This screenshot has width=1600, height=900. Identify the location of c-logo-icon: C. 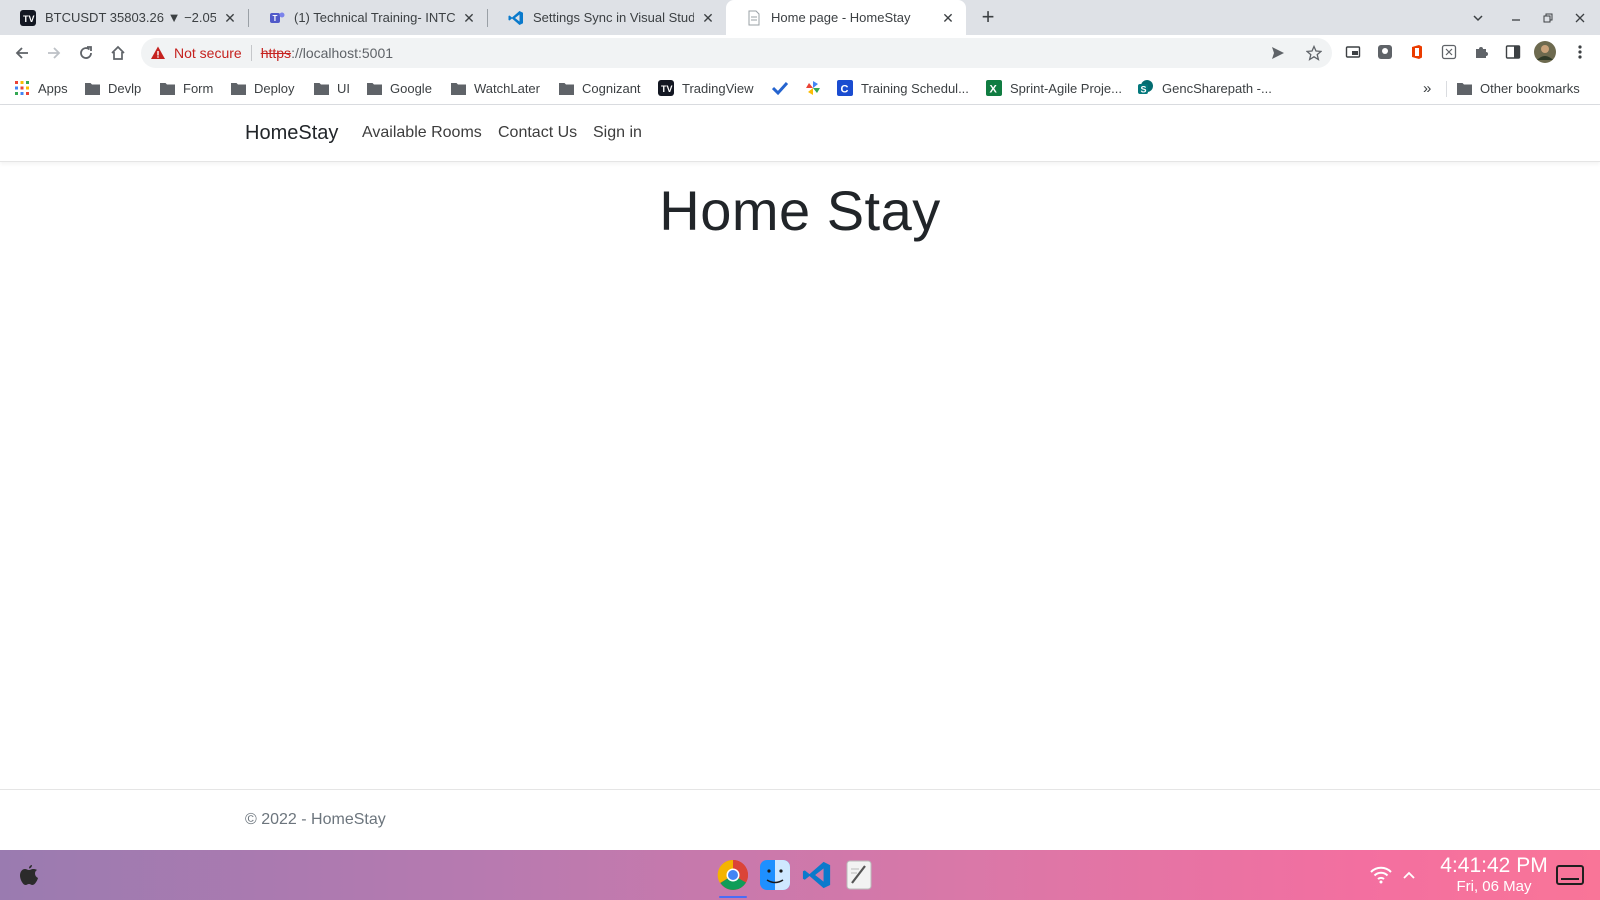
(845, 88).